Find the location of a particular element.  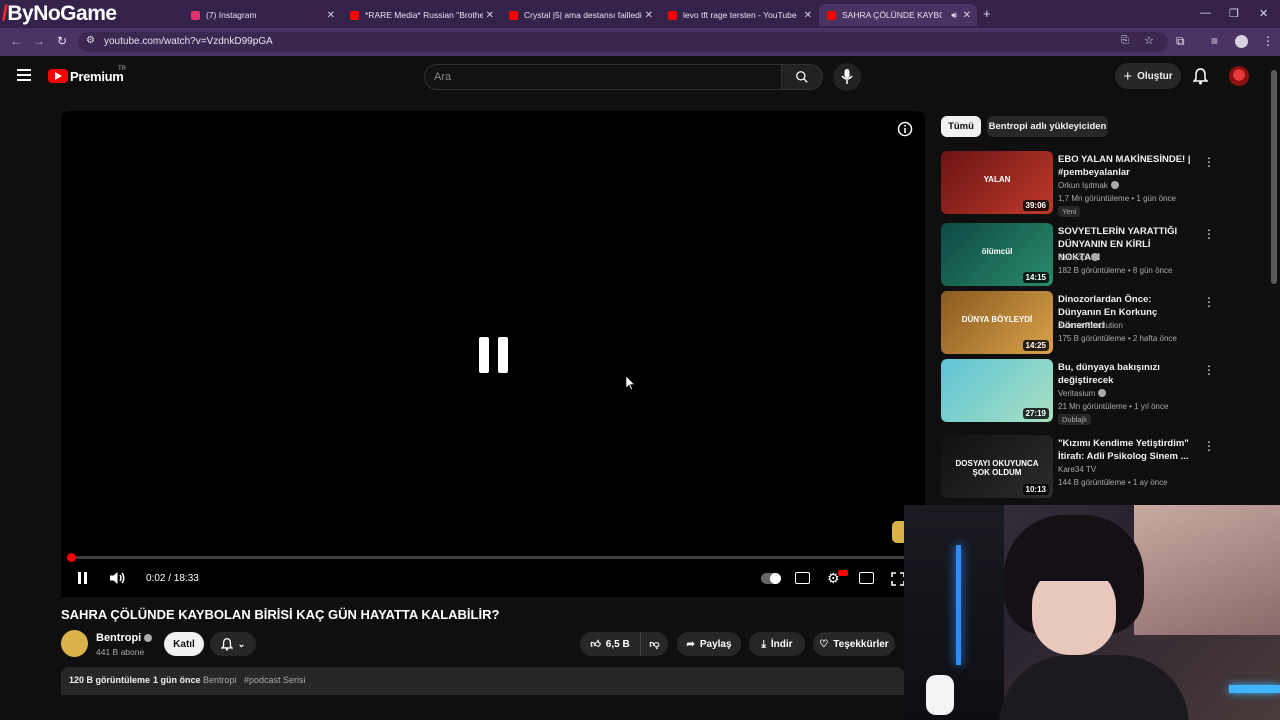

restore-icon: ❐ is located at coordinates (1234, 13).